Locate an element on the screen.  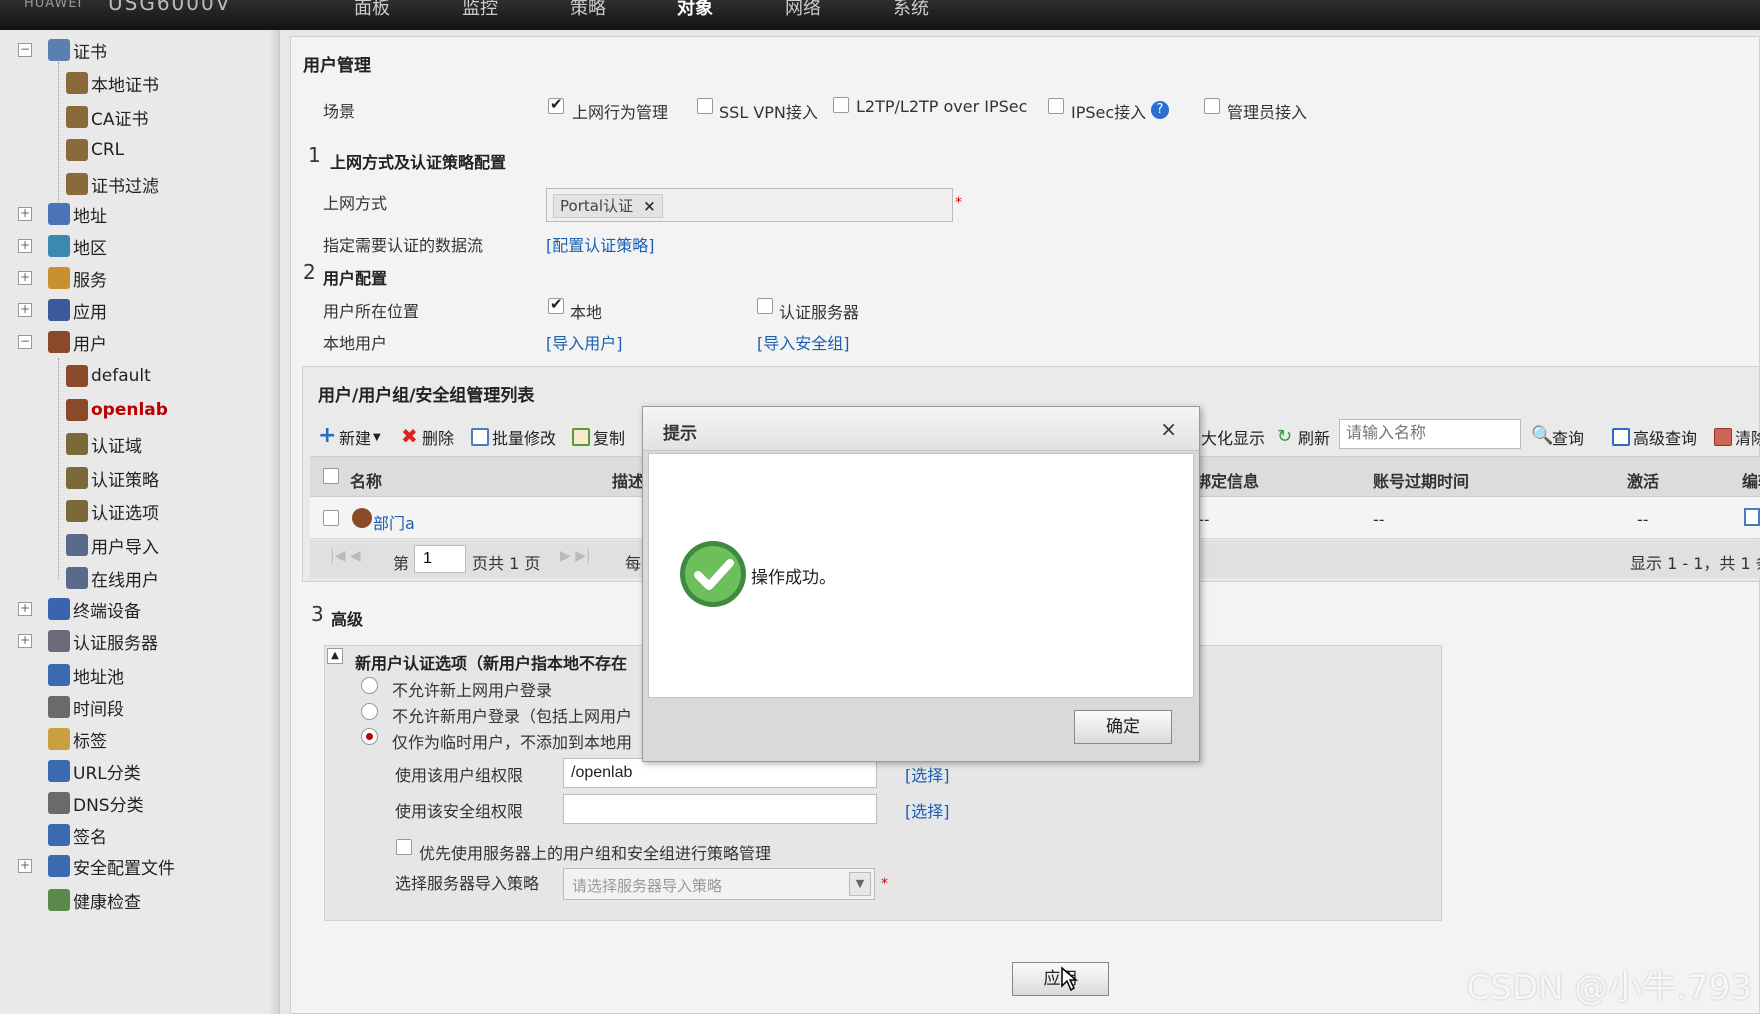
nav-network: 网络 is located at coordinates (803, 15).